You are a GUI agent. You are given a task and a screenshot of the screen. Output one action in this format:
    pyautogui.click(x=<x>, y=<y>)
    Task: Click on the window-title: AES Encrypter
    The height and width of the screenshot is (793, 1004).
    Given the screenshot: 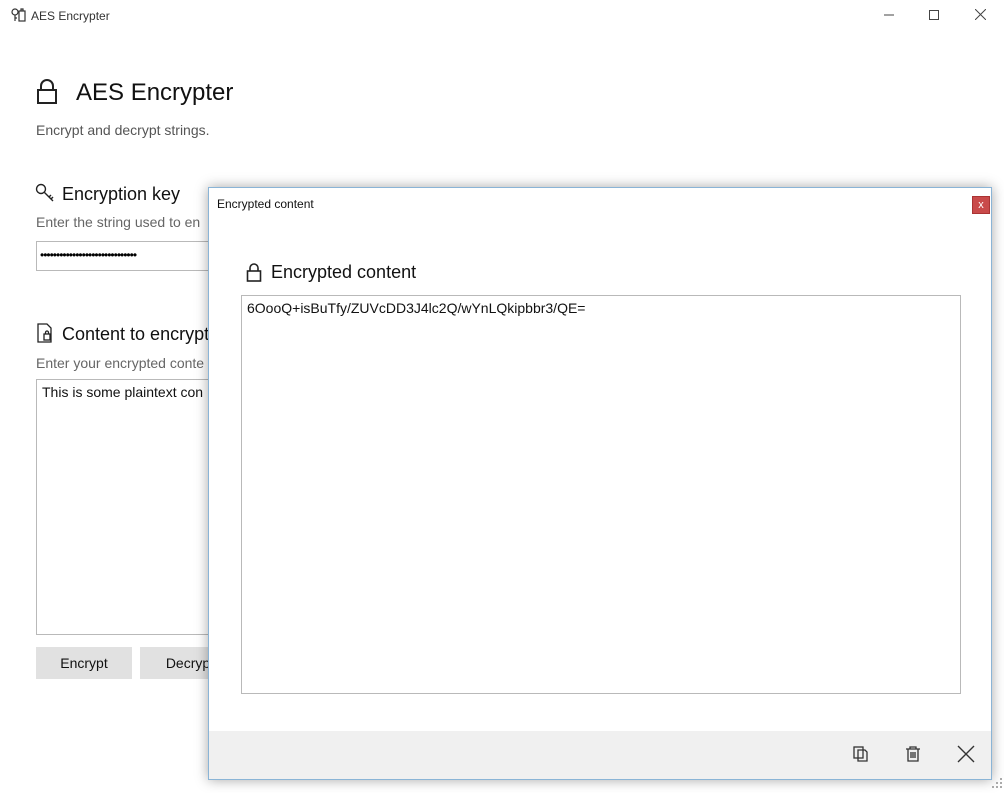 What is the action you would take?
    pyautogui.click(x=70, y=16)
    